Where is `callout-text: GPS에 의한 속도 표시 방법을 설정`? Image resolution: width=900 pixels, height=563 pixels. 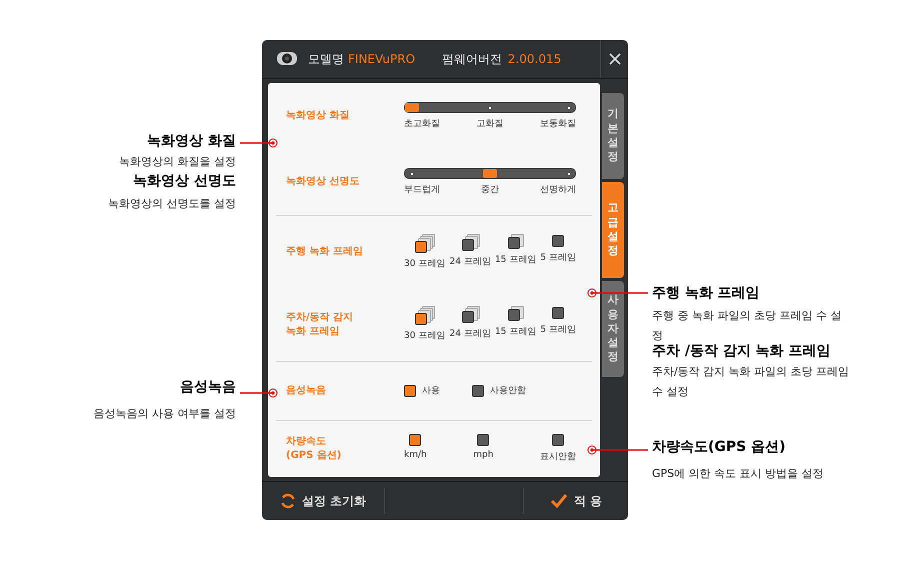
callout-text: GPS에 의한 속도 표시 방법을 설정 is located at coordinates (738, 474).